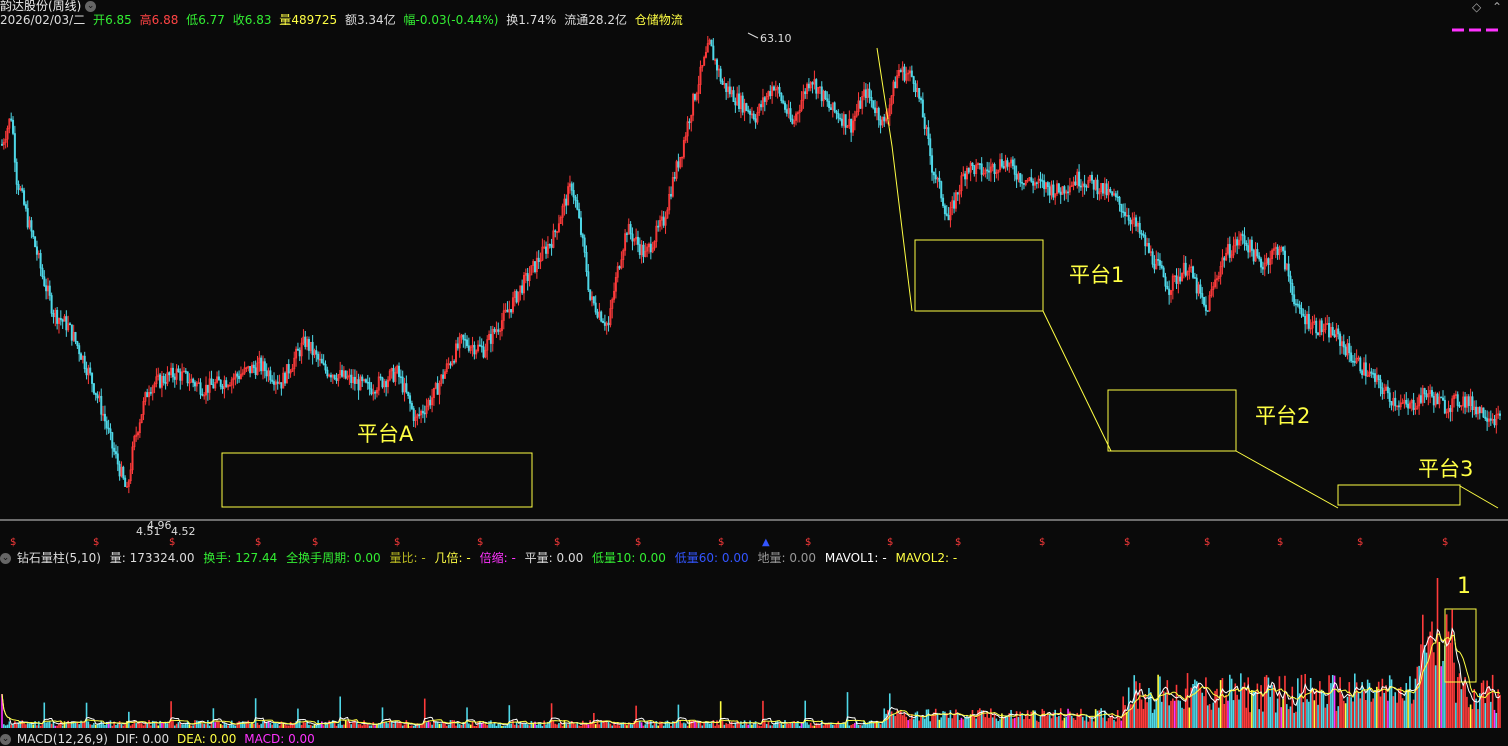  What do you see at coordinates (1476, 7) in the screenshot?
I see `diamond-icon: ◇` at bounding box center [1476, 7].